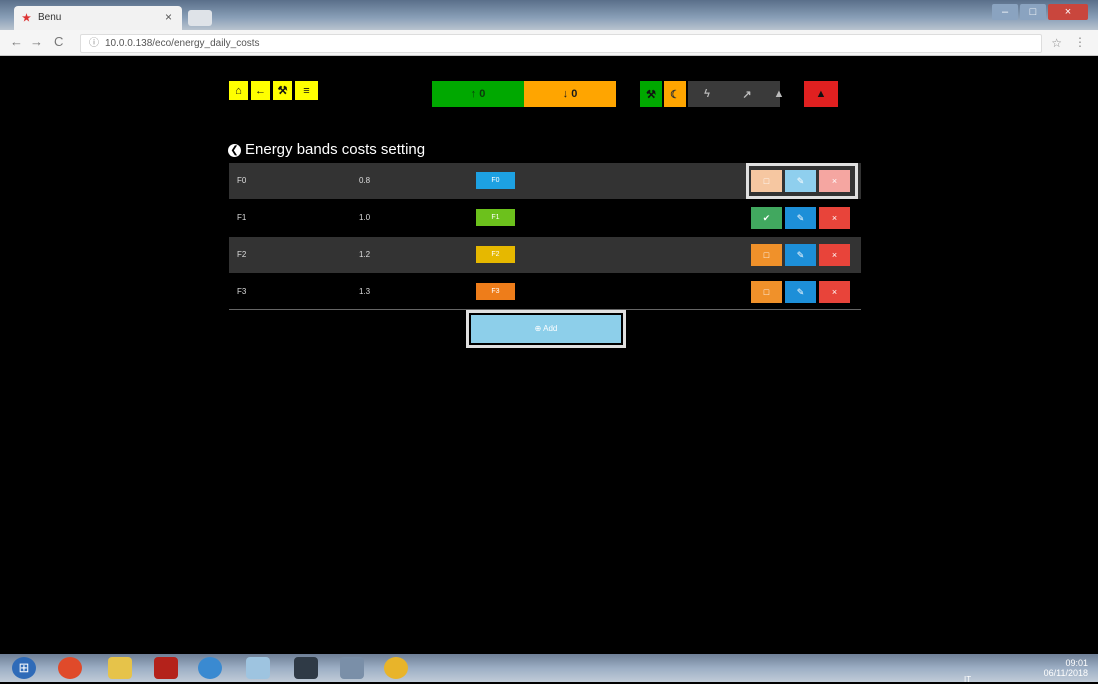 Image resolution: width=1098 pixels, height=684 pixels. Describe the element at coordinates (166, 668) in the screenshot. I see `filezilla-icon` at that location.